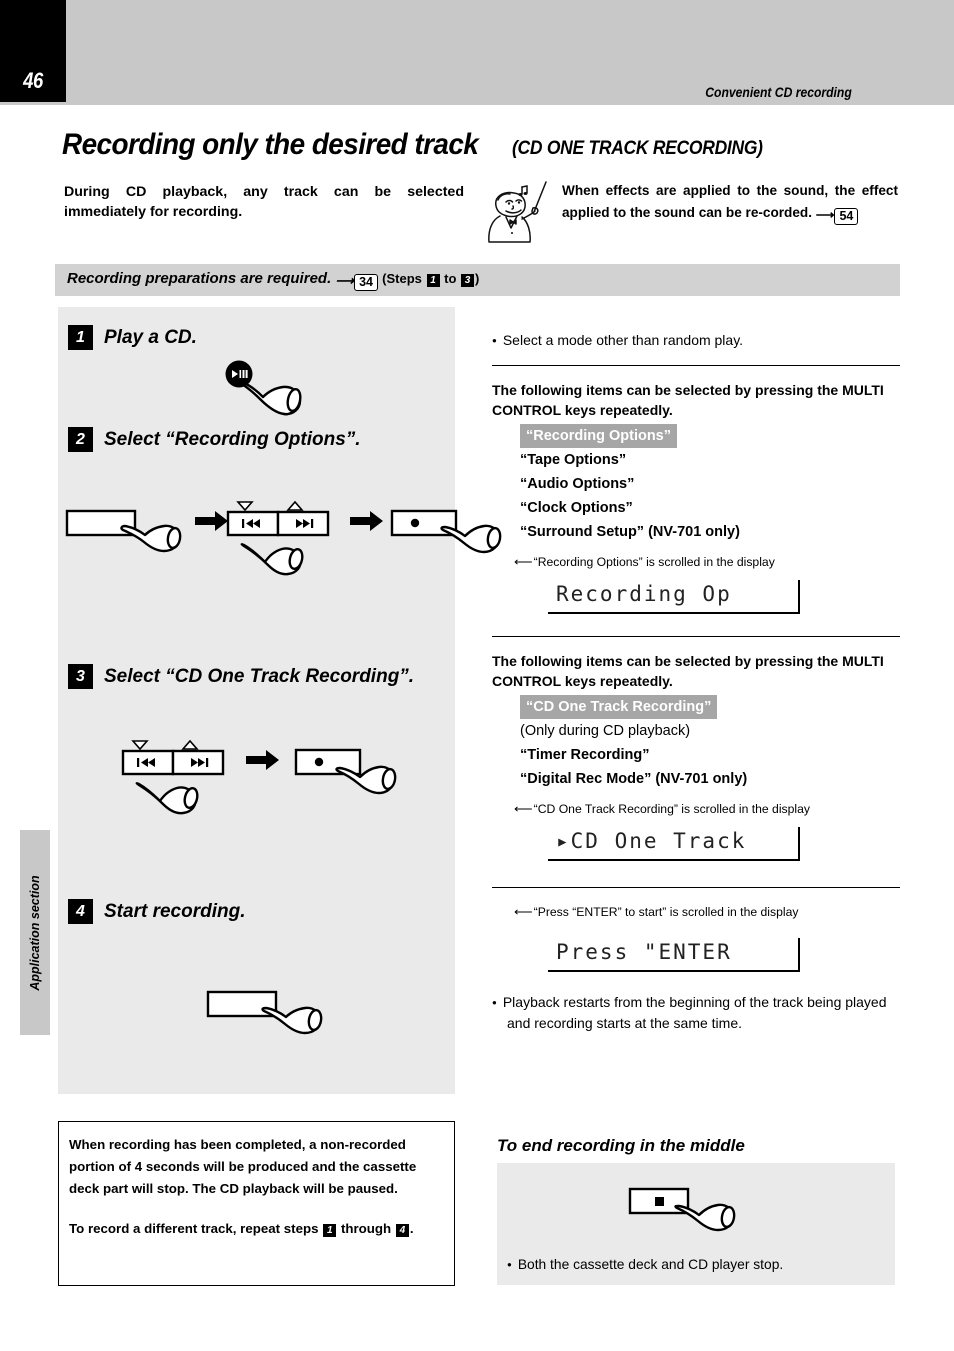 The height and width of the screenshot is (1351, 954). I want to click on step-1-illustration, so click(283, 396).